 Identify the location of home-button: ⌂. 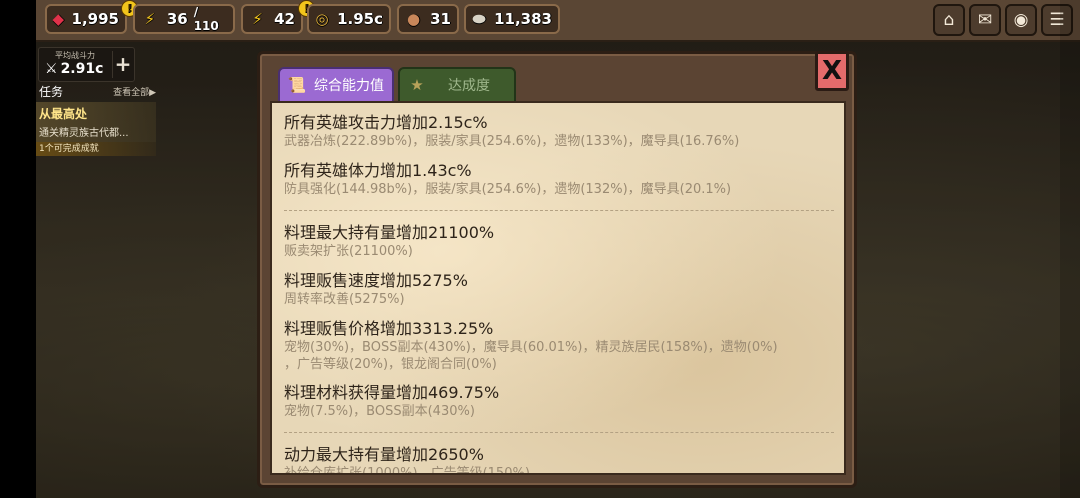
(949, 20).